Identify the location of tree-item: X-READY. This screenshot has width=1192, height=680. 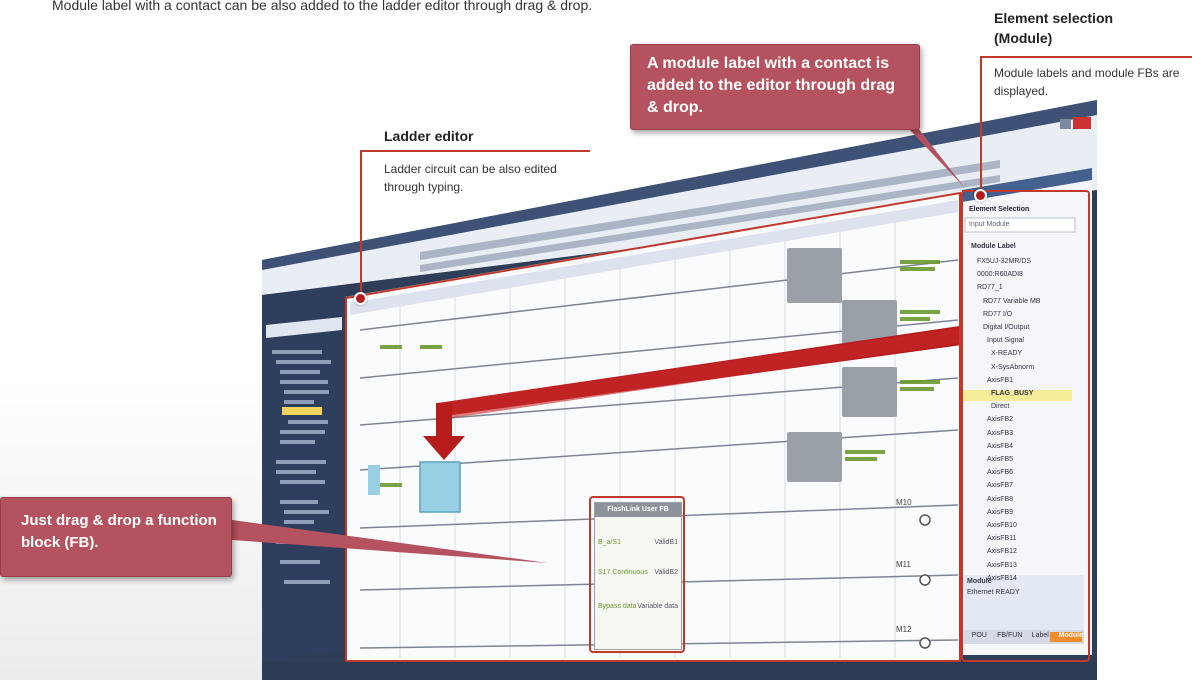
(1032, 353).